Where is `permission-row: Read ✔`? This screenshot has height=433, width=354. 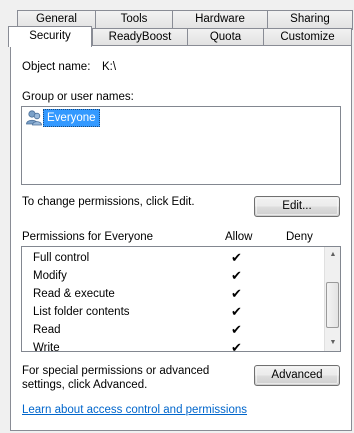
permission-row: Read ✔ is located at coordinates (181, 331).